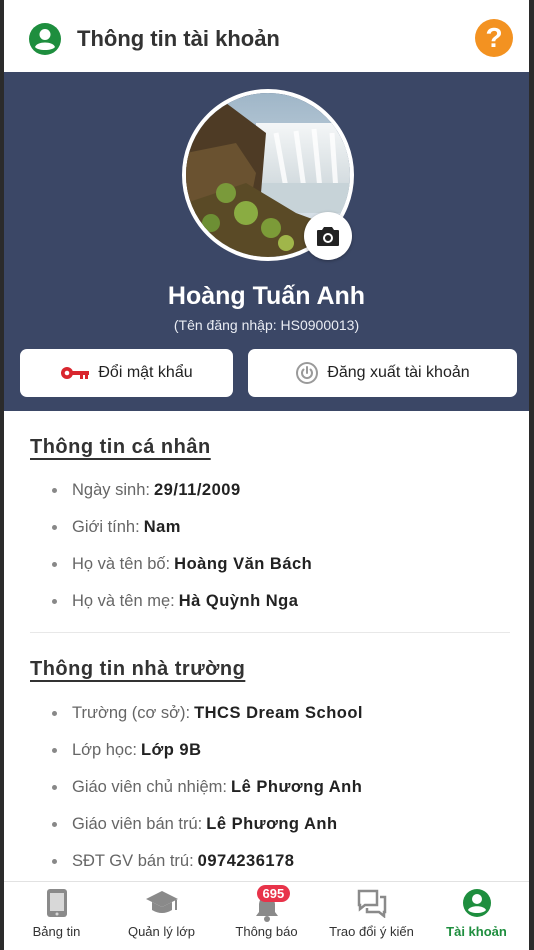 The height and width of the screenshot is (950, 534). I want to click on logout-button: Đăng xuất tài khoản, so click(382, 373).